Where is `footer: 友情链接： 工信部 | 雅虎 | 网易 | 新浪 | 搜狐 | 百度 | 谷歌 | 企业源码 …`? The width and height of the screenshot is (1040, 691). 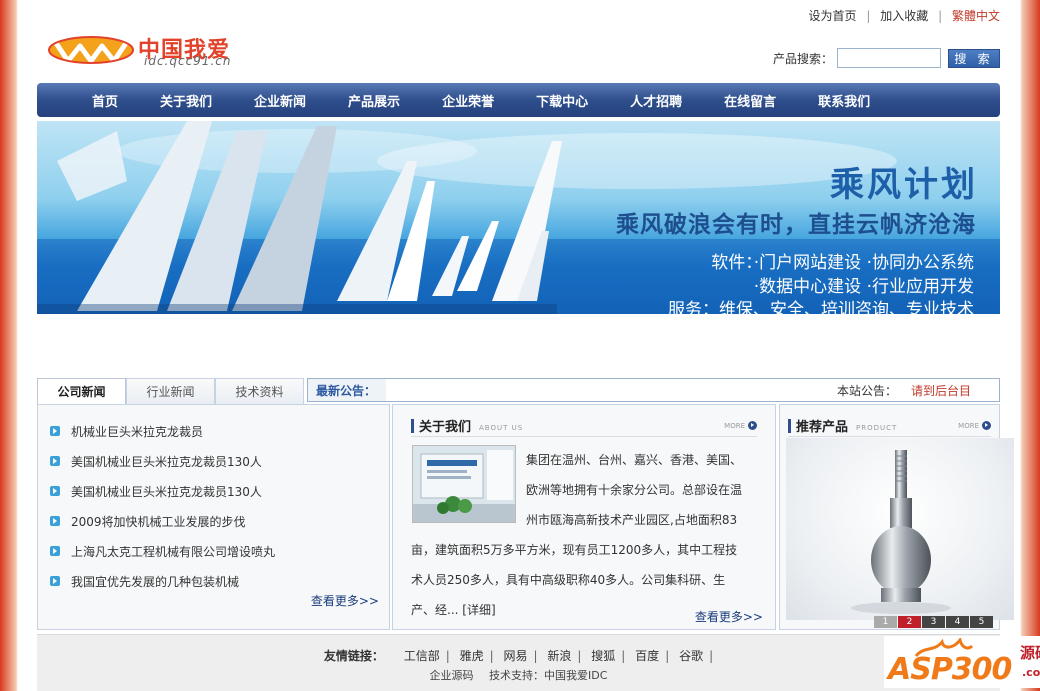 footer: 友情链接： 工信部 | 雅虎 | 网易 | 新浪 | 搜狐 | 百度 | 谷歌 | 企业源码 … is located at coordinates (518, 662).